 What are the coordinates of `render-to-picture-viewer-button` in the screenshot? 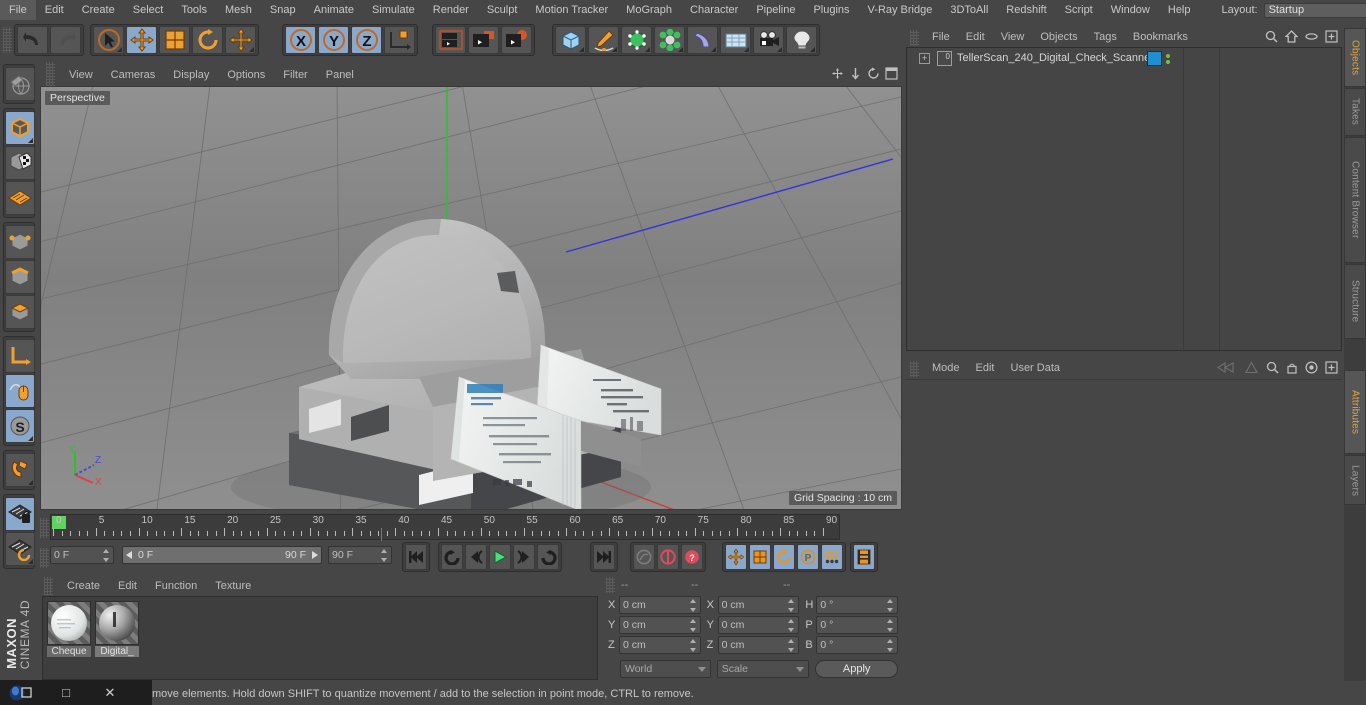 It's located at (483, 40).